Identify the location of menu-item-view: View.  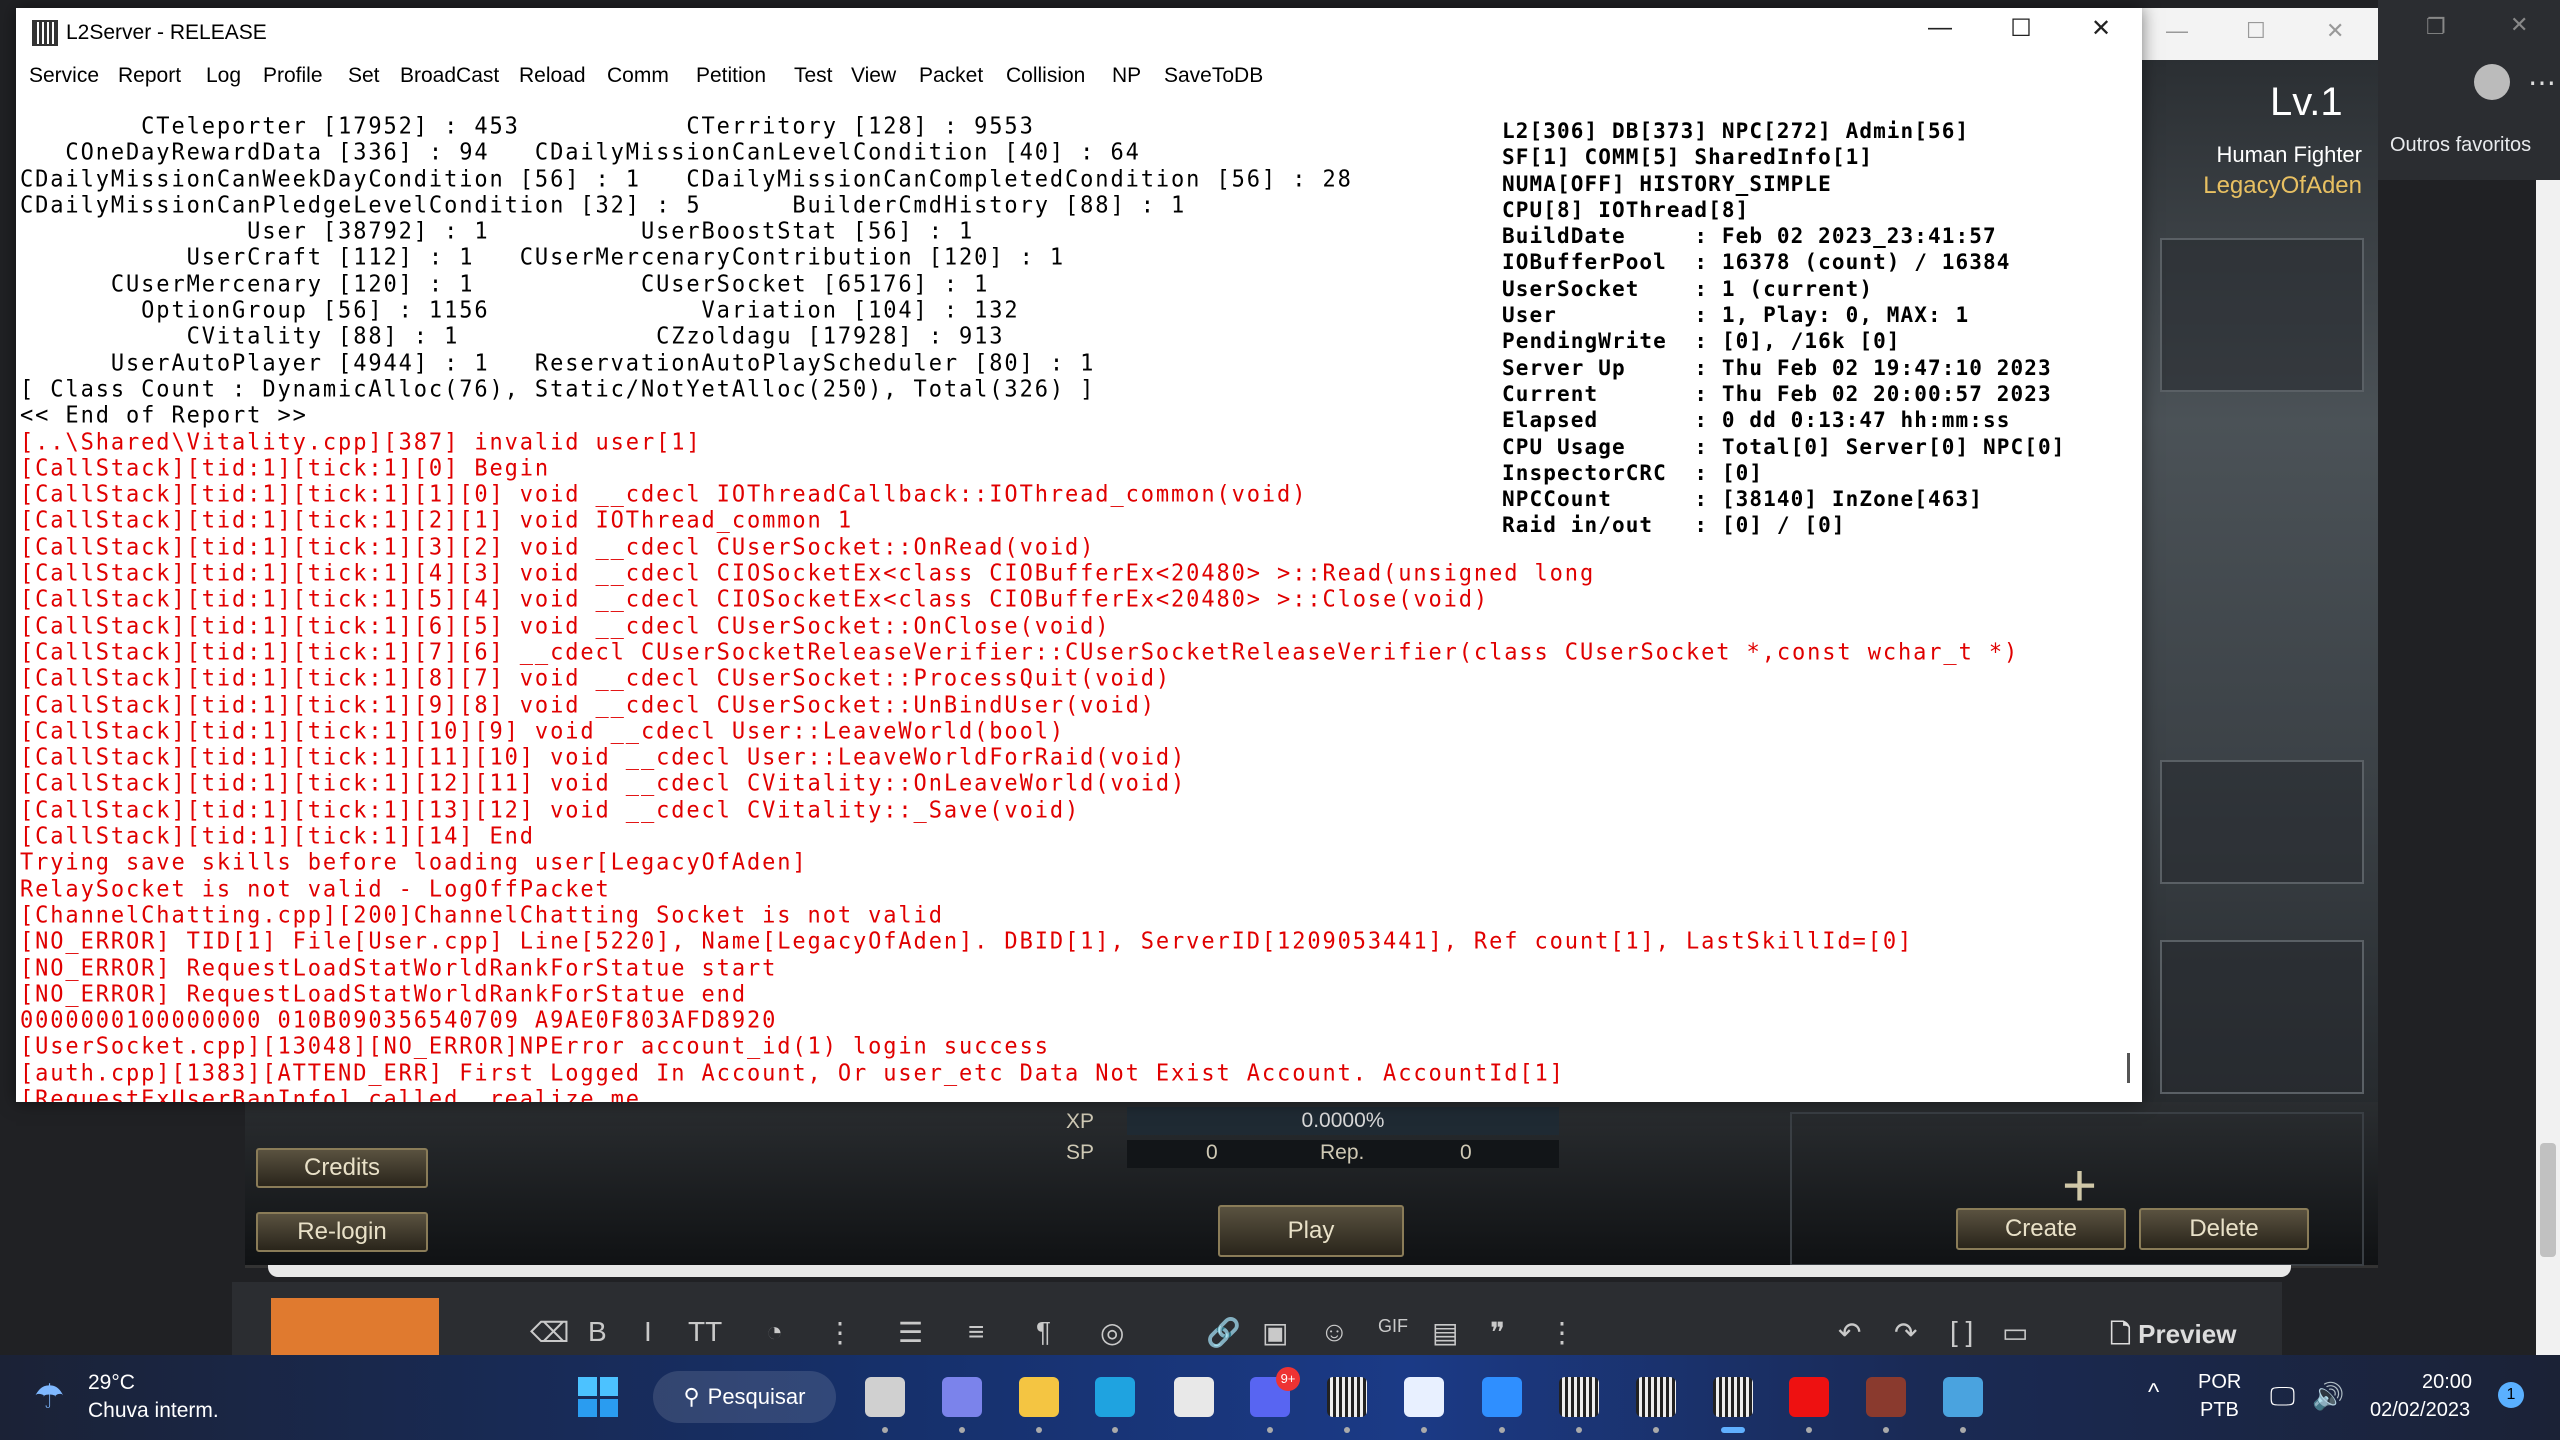
(873, 76).